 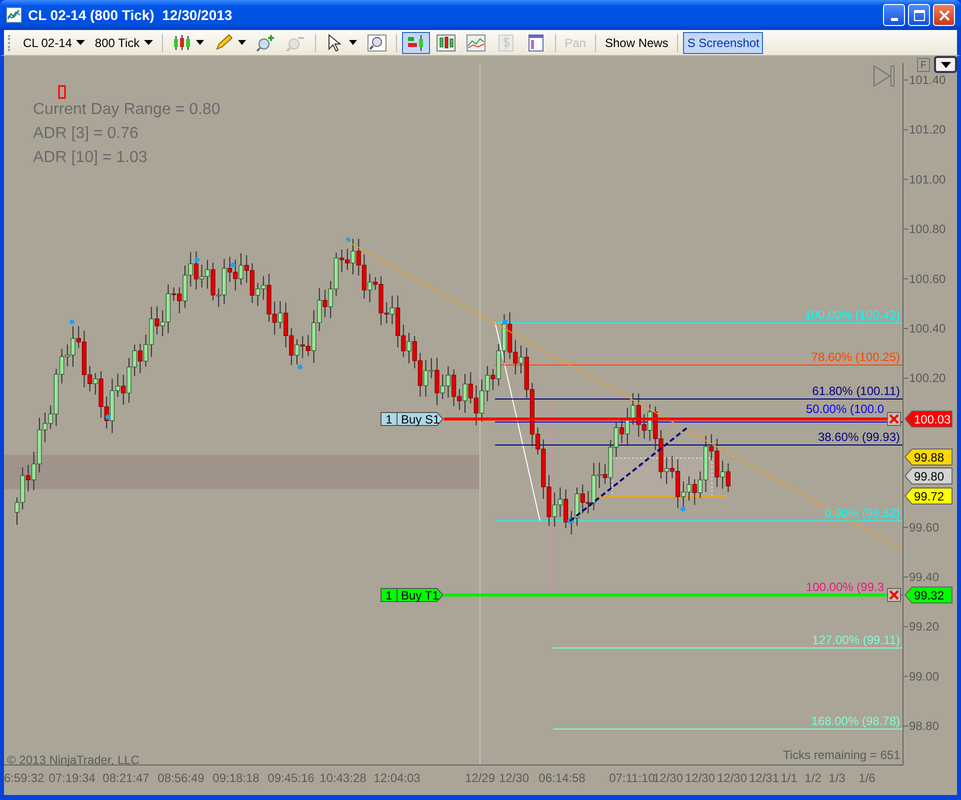 I want to click on minimize-button, so click(x=894, y=15).